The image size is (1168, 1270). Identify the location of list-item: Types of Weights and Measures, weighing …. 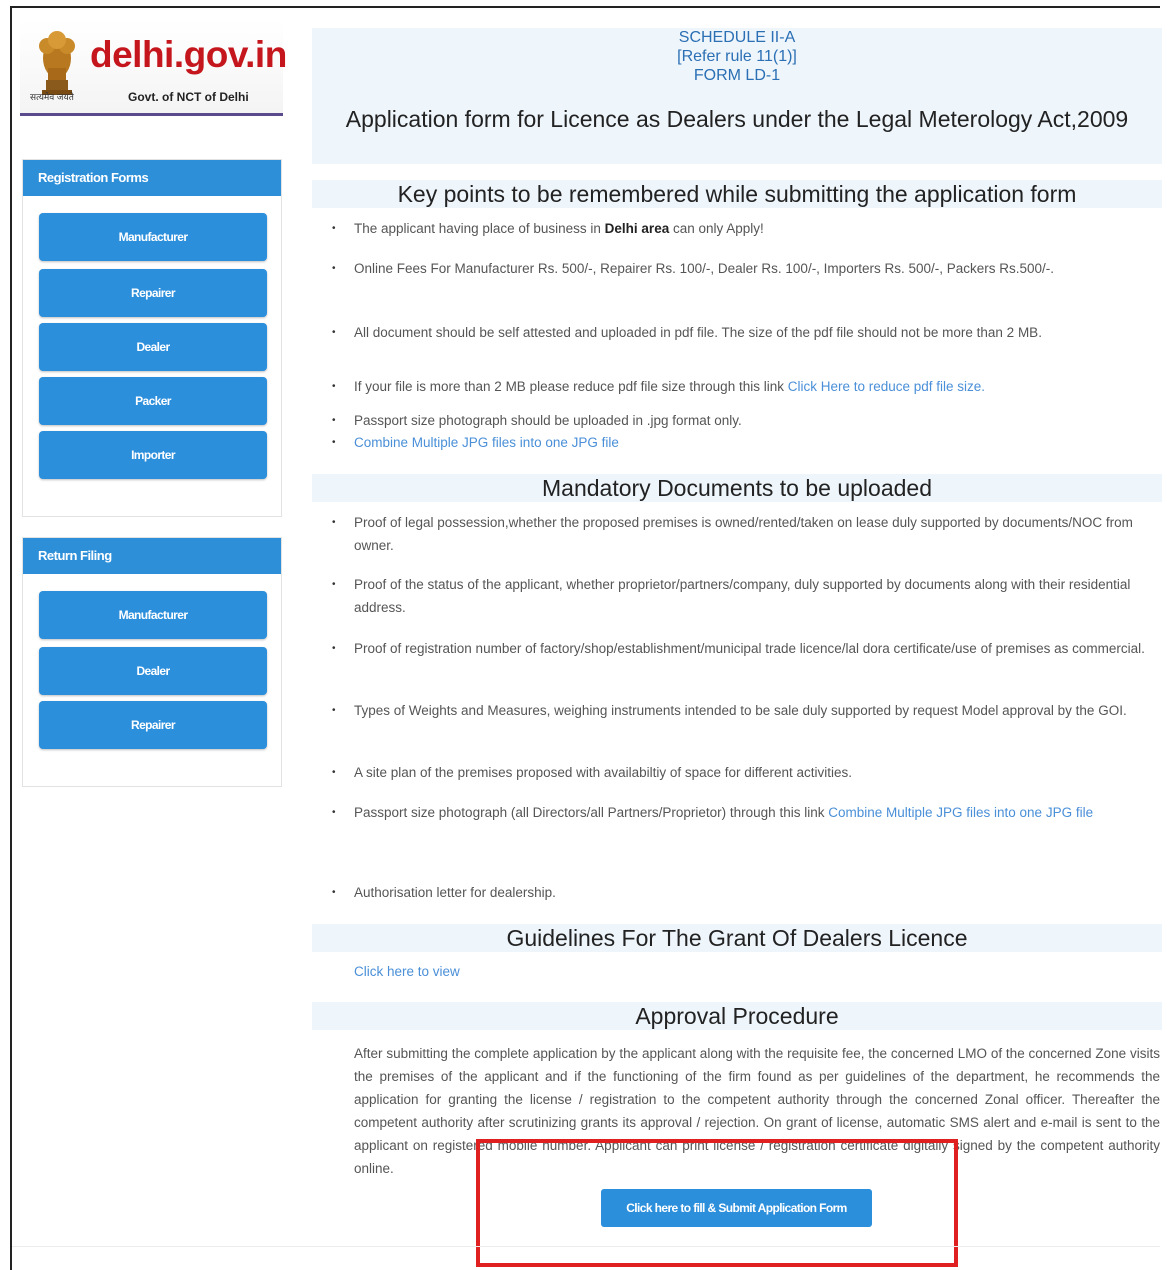
(737, 710).